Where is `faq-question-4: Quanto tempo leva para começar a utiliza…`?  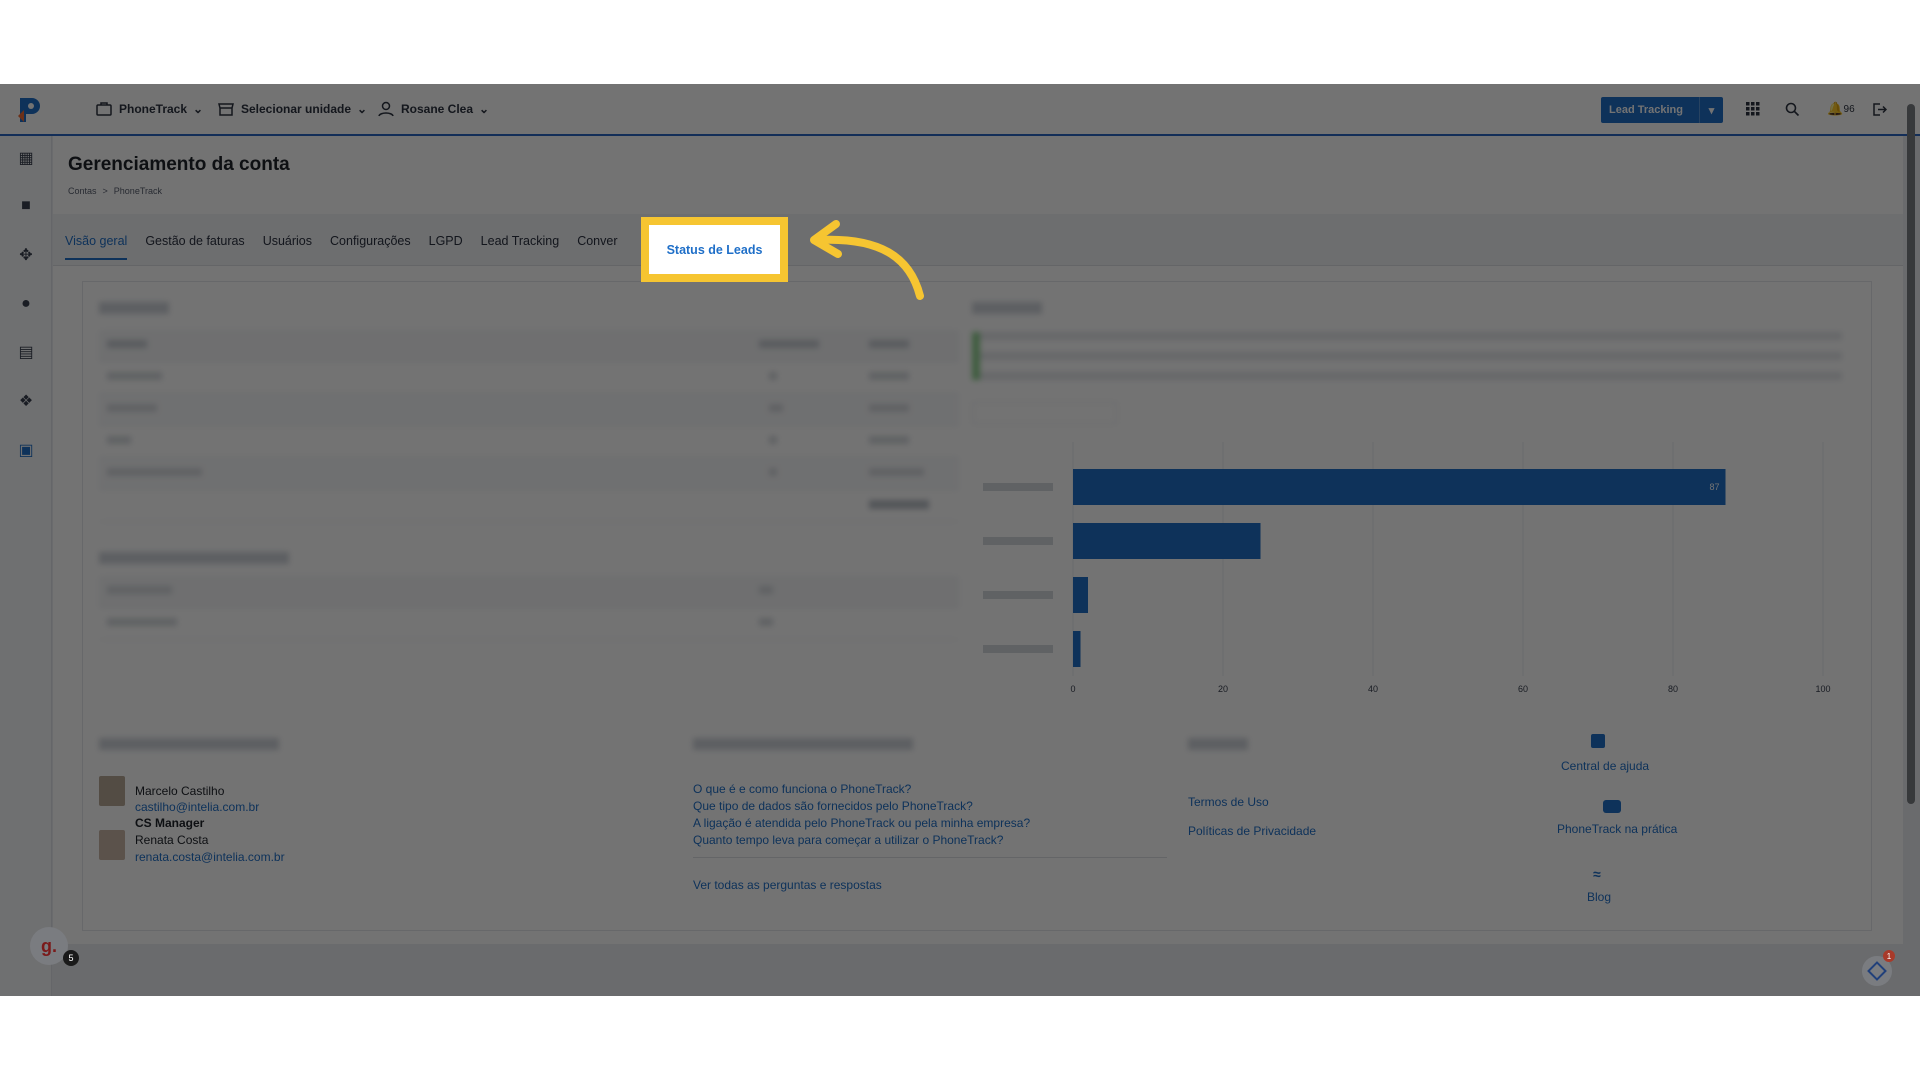
faq-question-4: Quanto tempo leva para começar a utiliza… is located at coordinates (848, 840).